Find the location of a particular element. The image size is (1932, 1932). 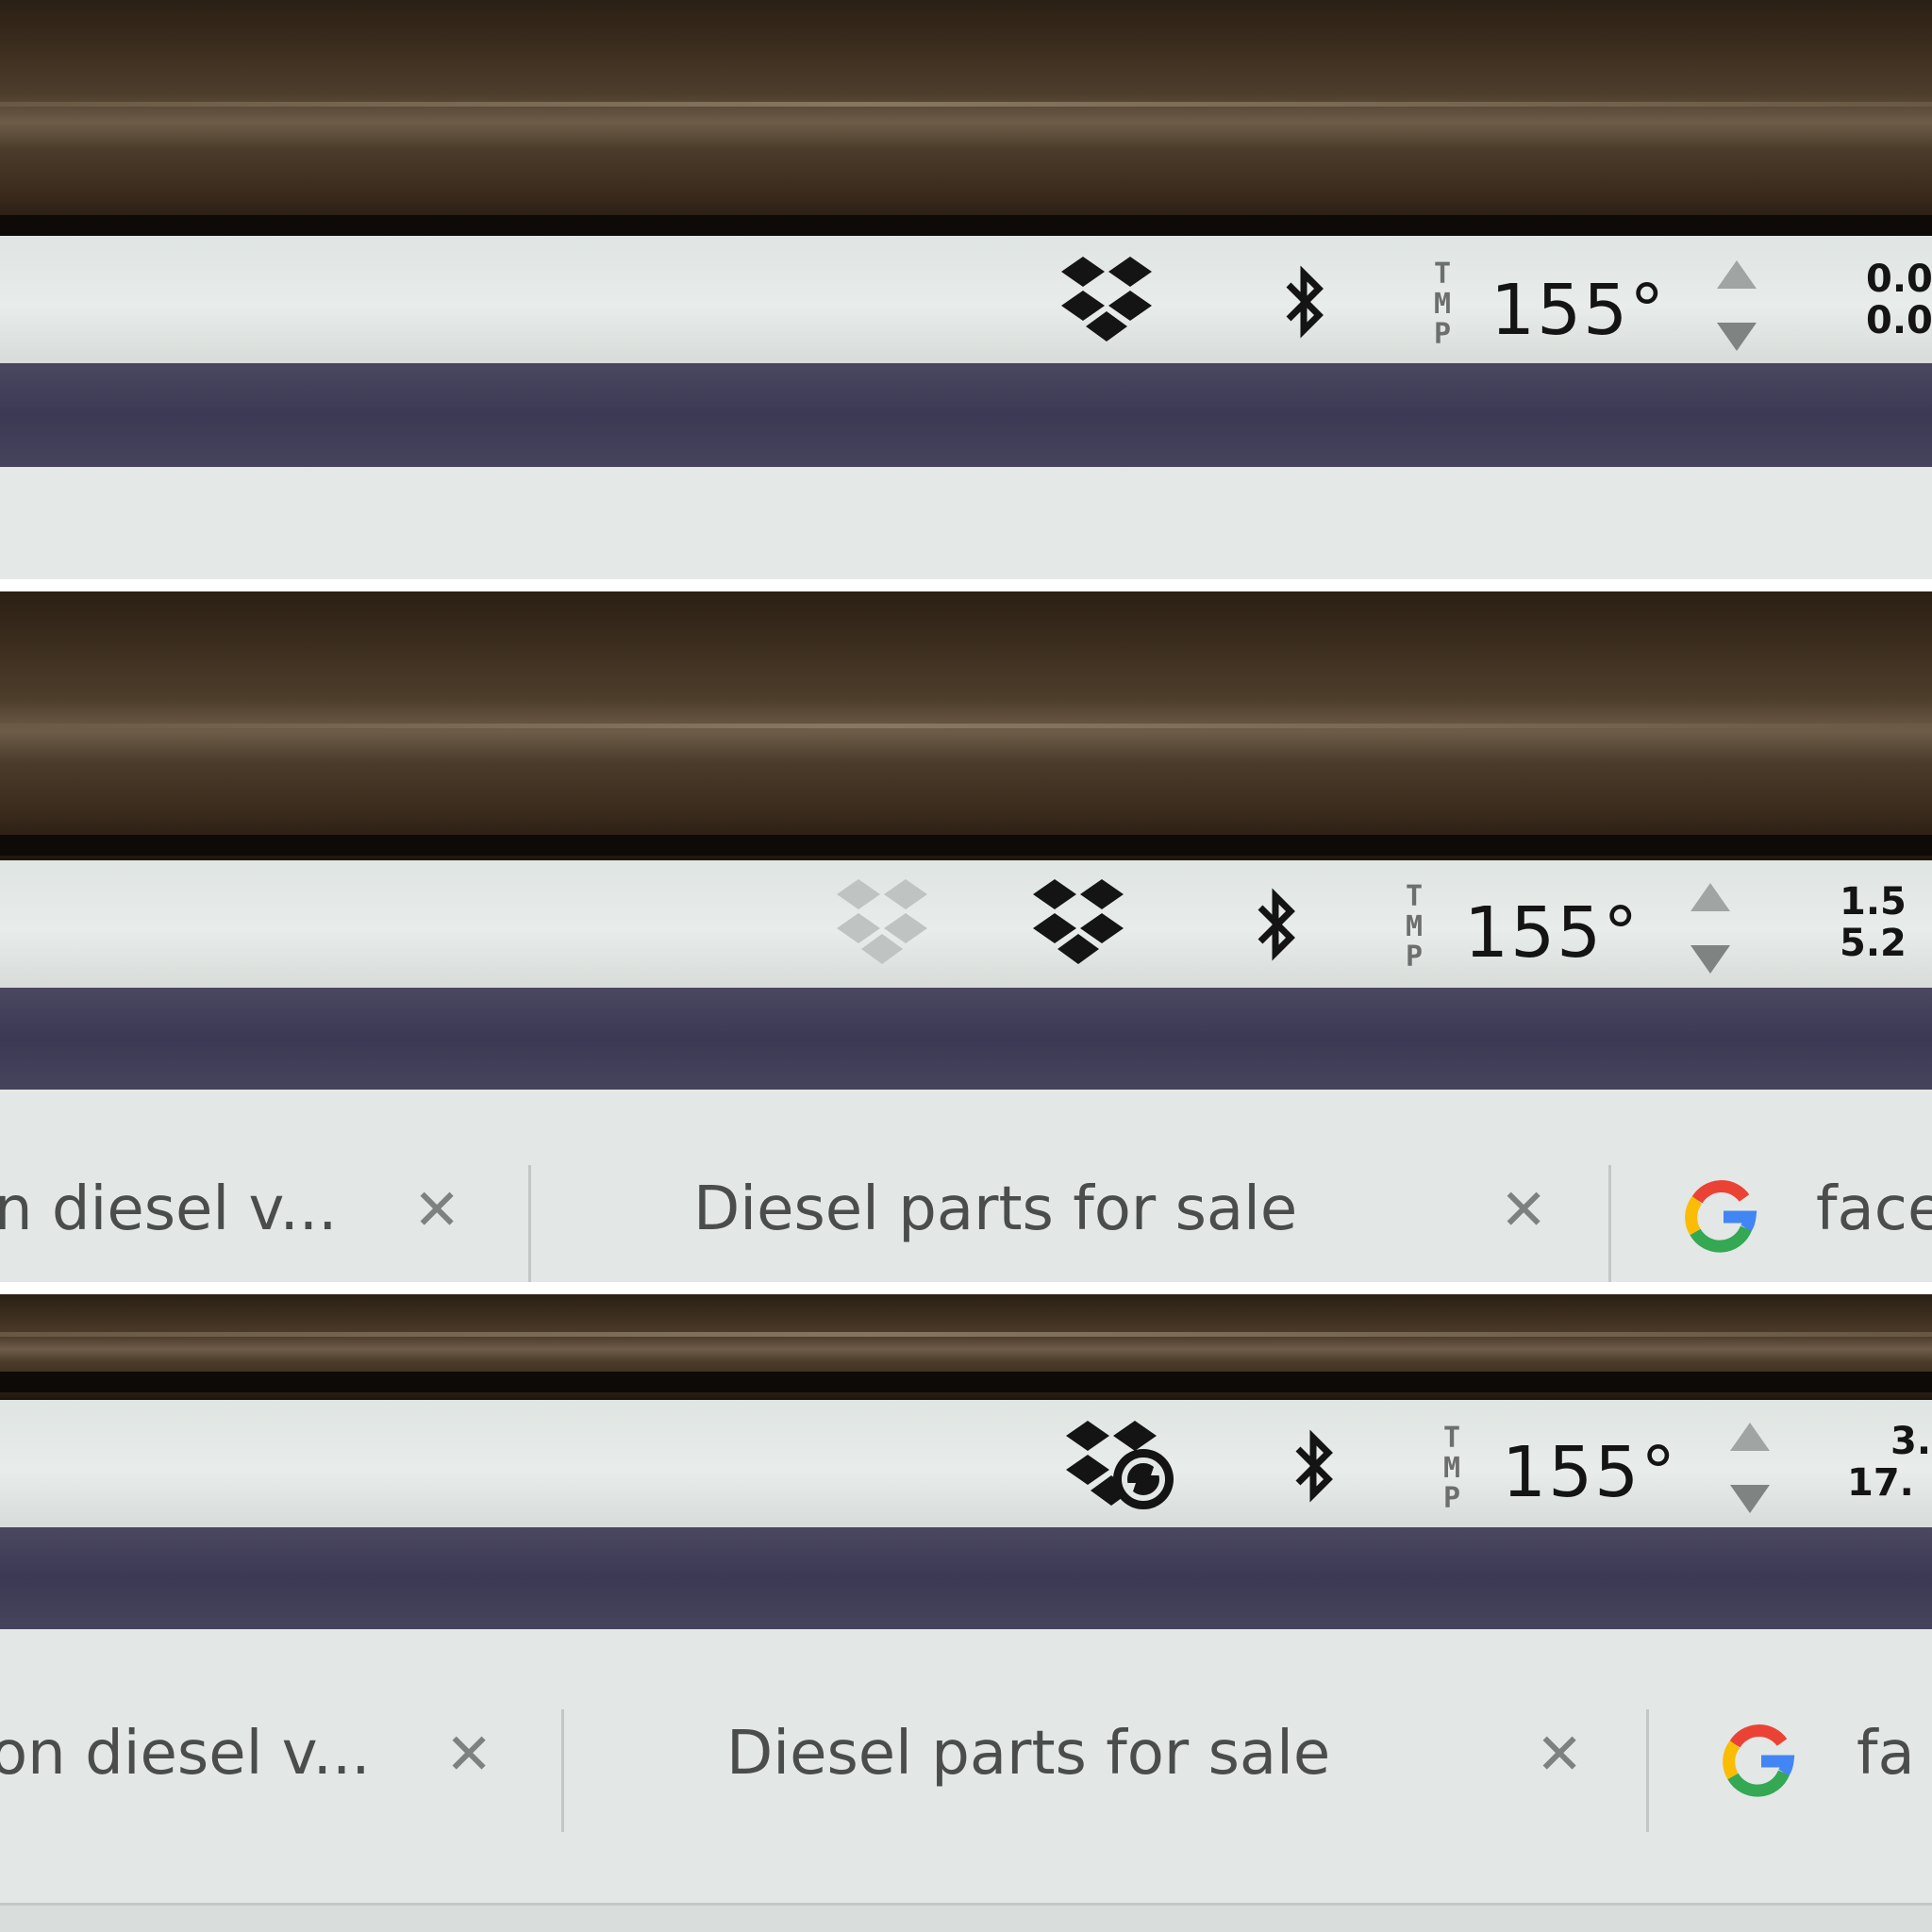

dropbox-ghost-icon is located at coordinates (882, 921).